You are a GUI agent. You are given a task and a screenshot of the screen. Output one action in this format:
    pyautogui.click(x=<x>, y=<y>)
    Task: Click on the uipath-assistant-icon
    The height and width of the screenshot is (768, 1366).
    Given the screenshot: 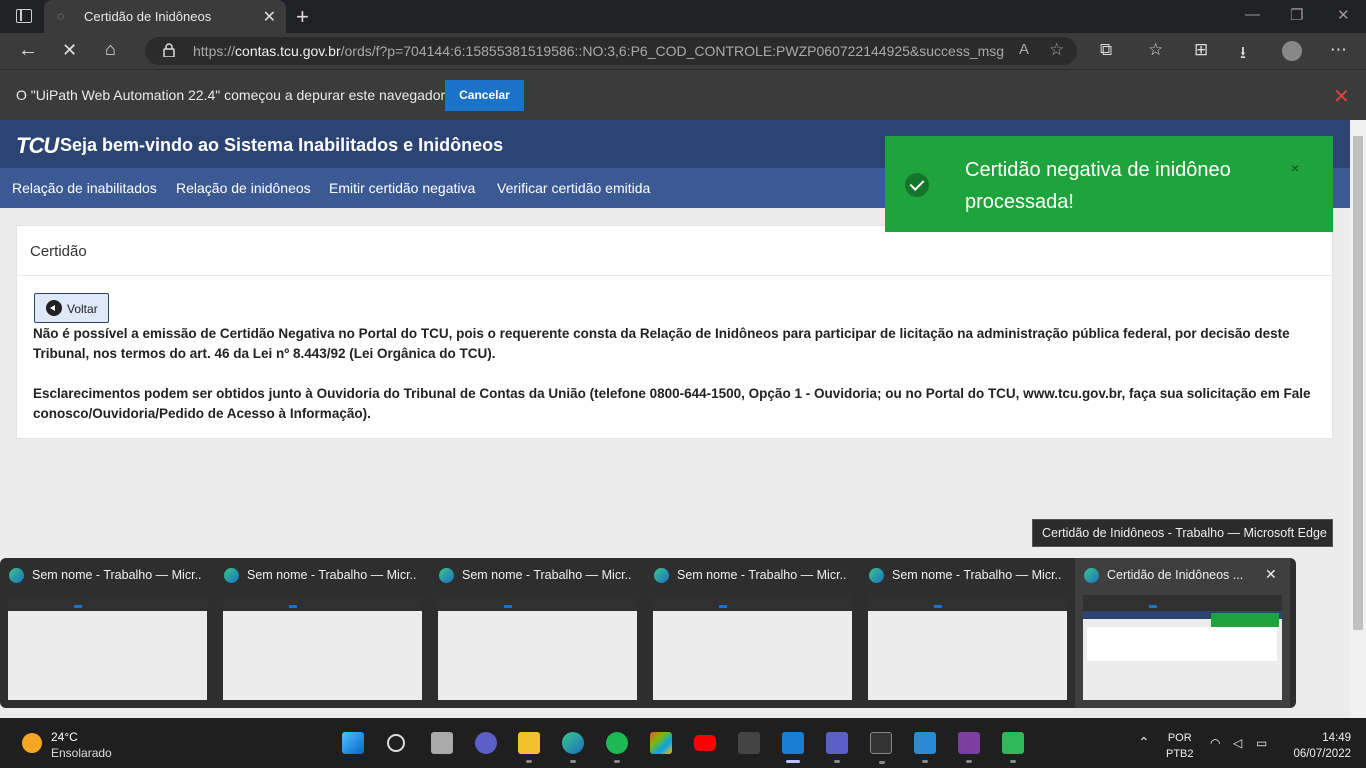 What is the action you would take?
    pyautogui.click(x=969, y=747)
    